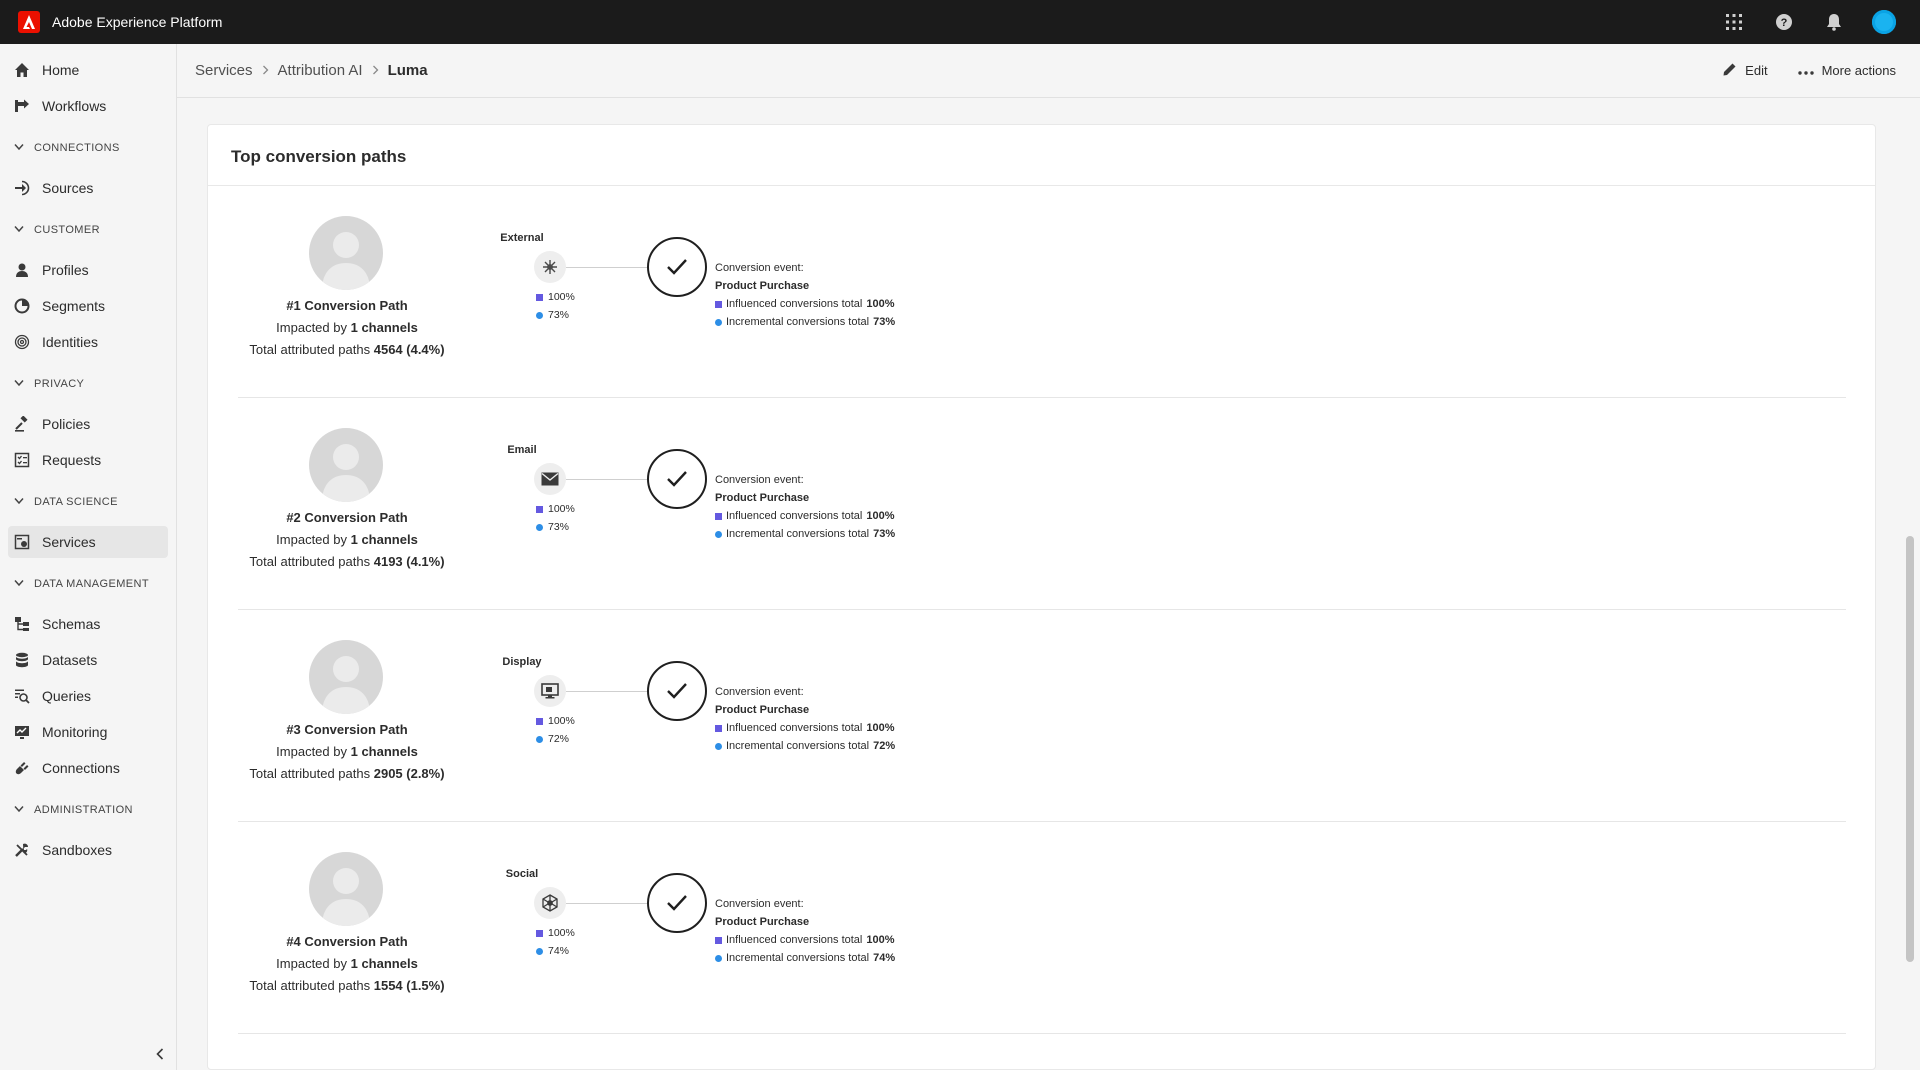 The width and height of the screenshot is (1920, 1070). I want to click on section-label: CUSTOMER, so click(67, 230).